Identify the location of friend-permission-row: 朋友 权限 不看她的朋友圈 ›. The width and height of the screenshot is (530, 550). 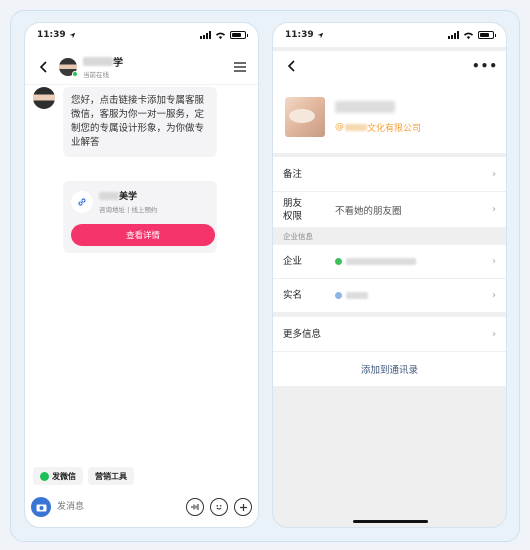
(389, 209).